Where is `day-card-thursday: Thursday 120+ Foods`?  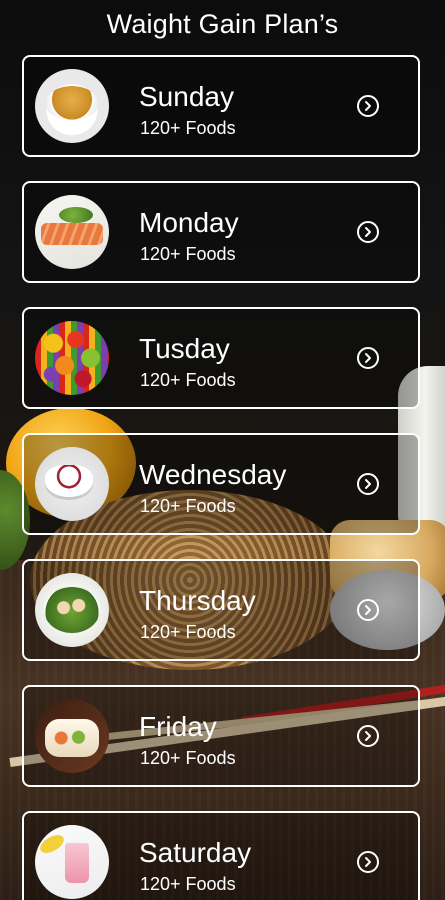 day-card-thursday: Thursday 120+ Foods is located at coordinates (221, 610).